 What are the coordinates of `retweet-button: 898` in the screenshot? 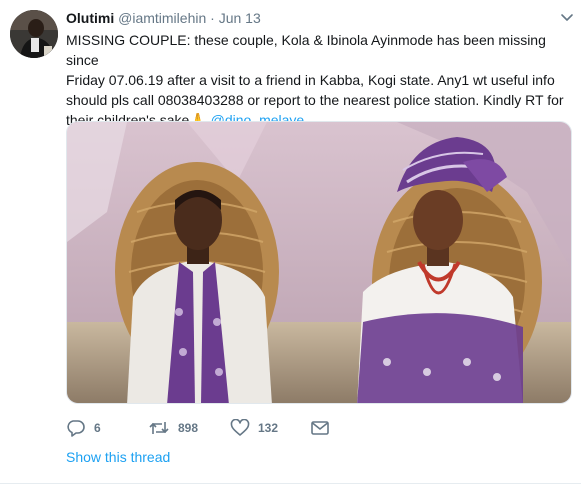 It's located at (173, 428).